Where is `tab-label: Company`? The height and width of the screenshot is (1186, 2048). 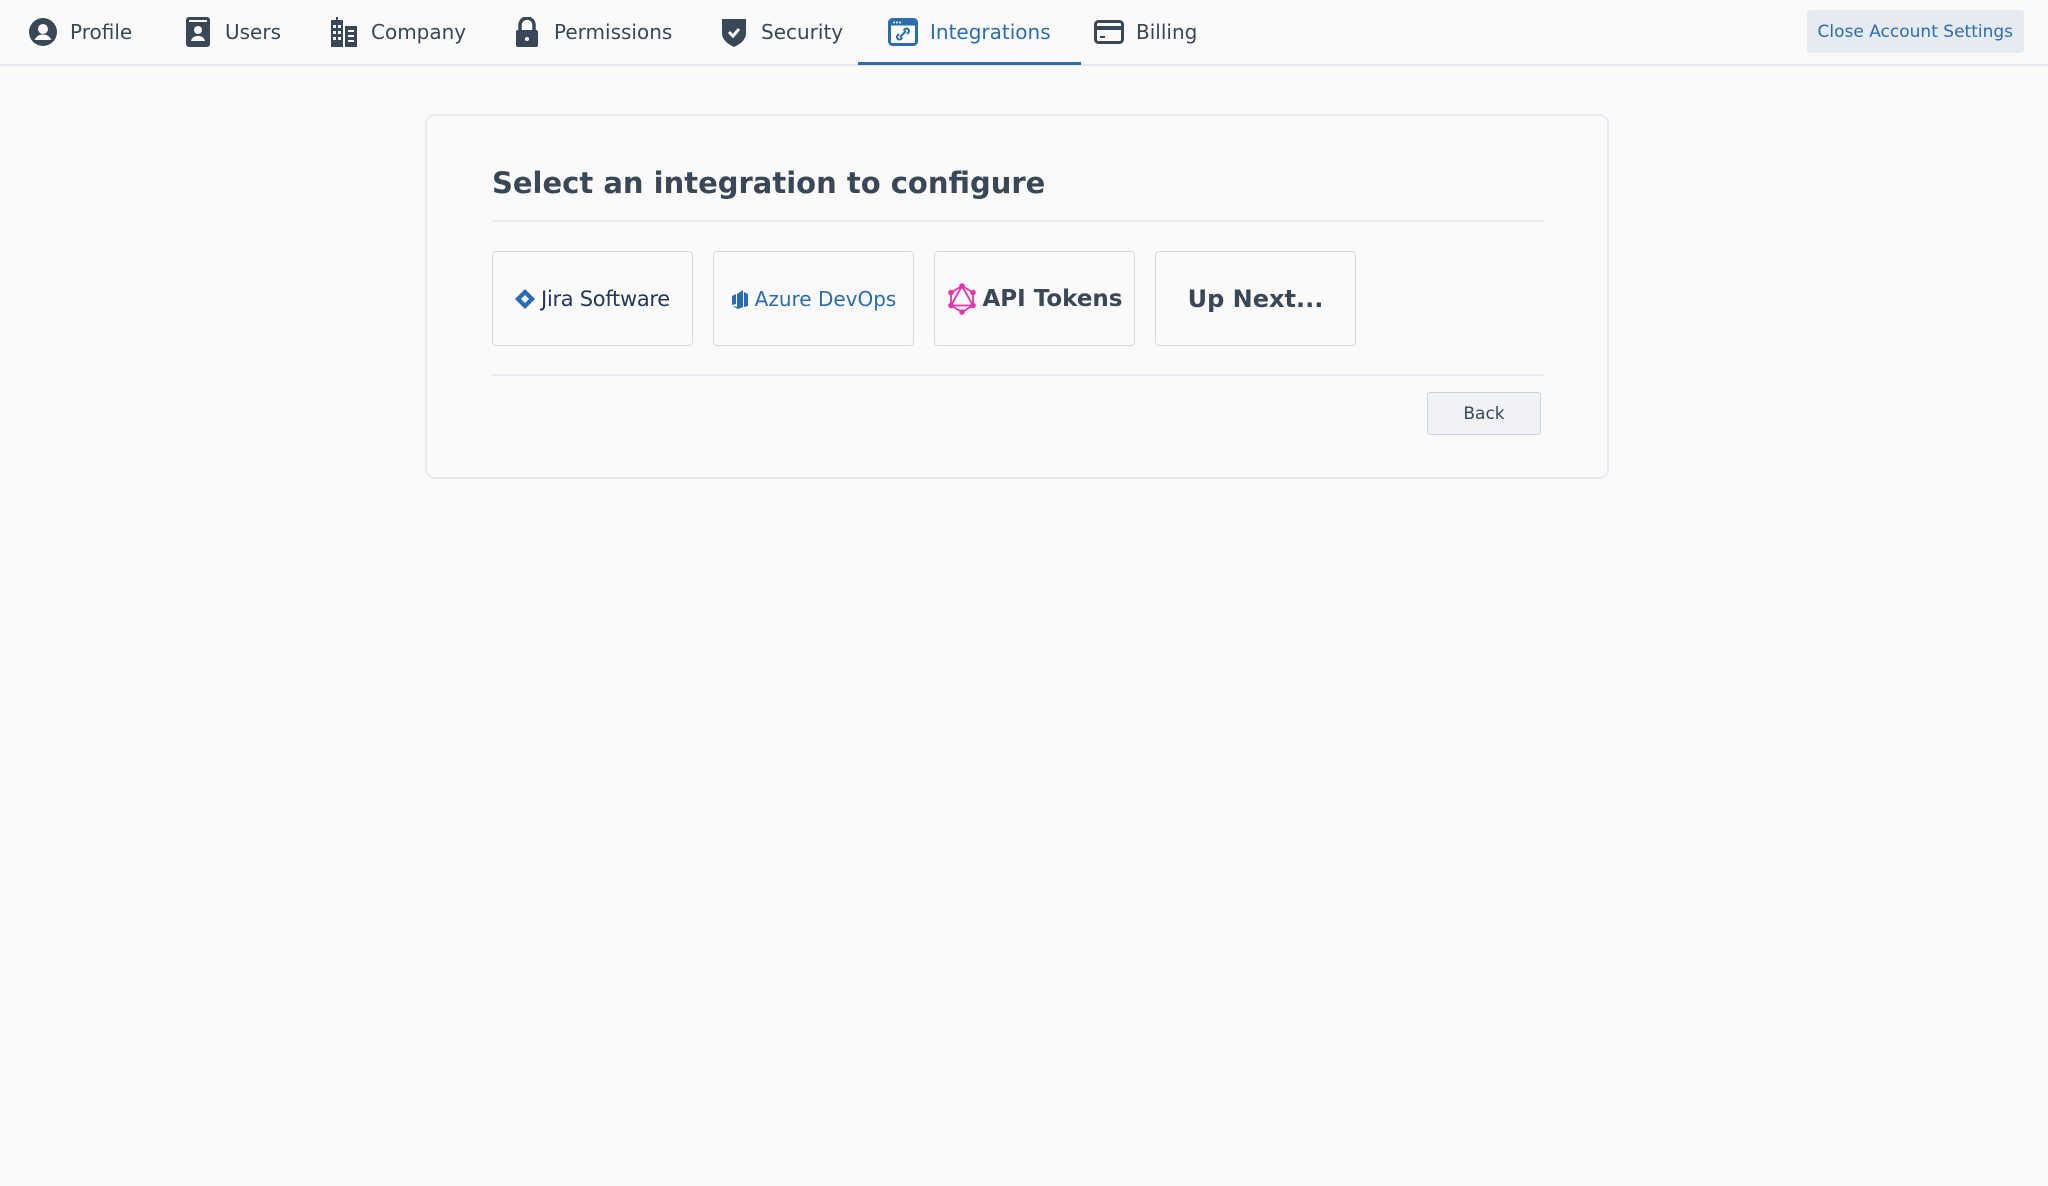
tab-label: Company is located at coordinates (419, 32).